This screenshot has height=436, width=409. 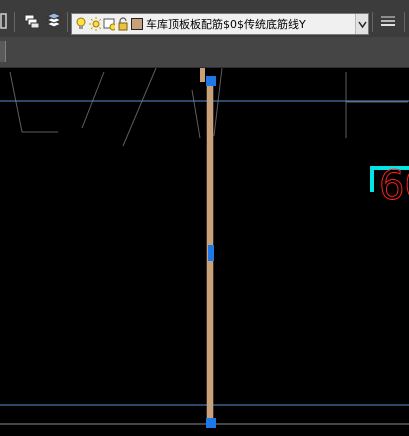 I want to click on bulb-icon, so click(x=81, y=24).